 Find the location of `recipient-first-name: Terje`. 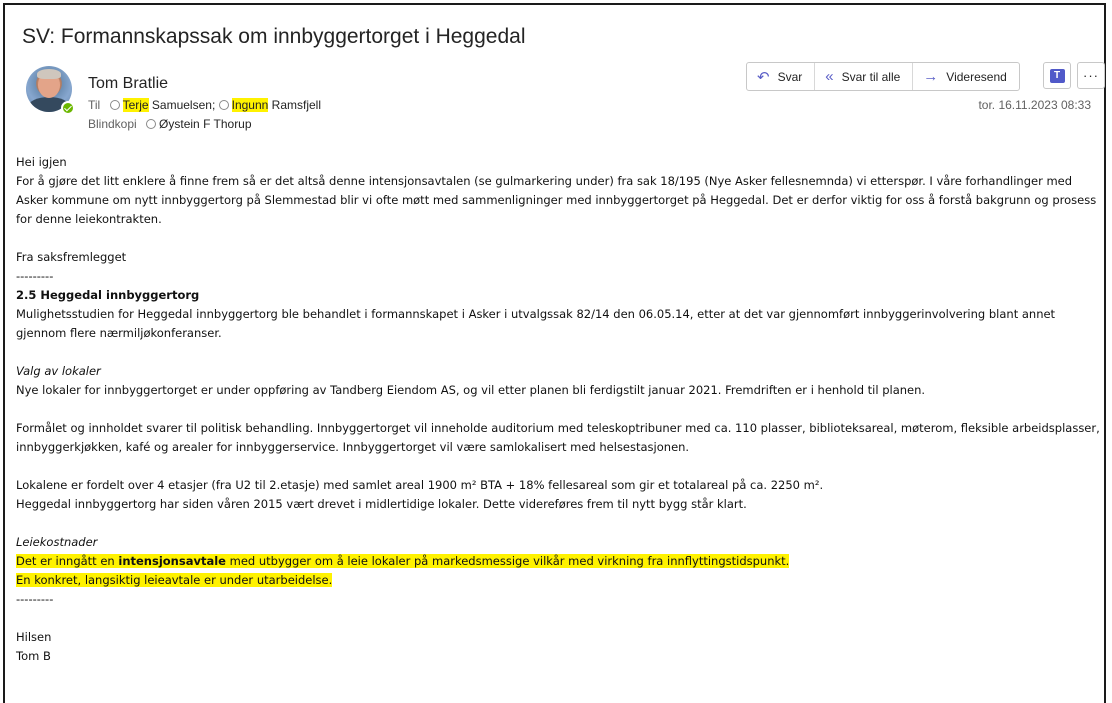

recipient-first-name: Terje is located at coordinates (135, 105).